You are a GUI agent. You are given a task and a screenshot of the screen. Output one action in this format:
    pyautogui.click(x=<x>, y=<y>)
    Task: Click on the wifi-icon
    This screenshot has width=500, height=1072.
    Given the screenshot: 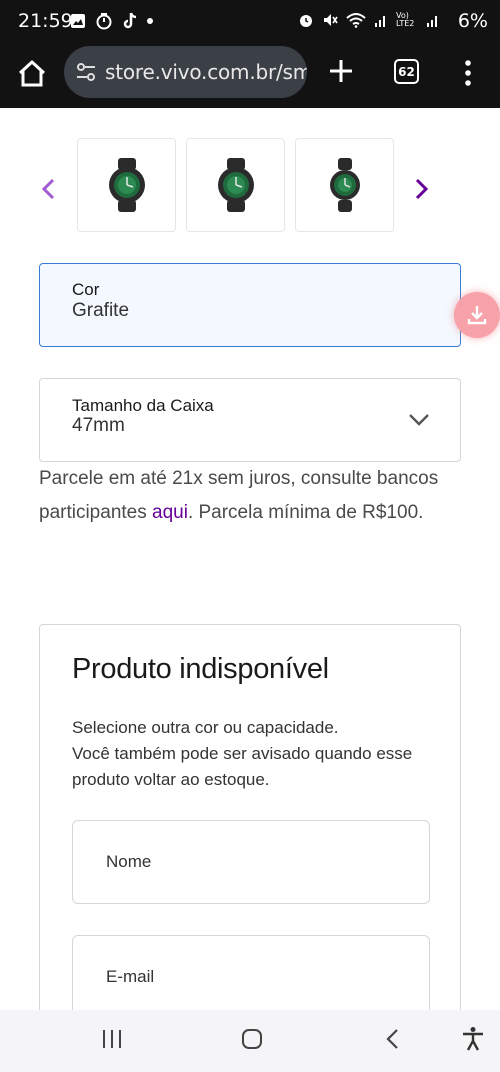 What is the action you would take?
    pyautogui.click(x=356, y=20)
    